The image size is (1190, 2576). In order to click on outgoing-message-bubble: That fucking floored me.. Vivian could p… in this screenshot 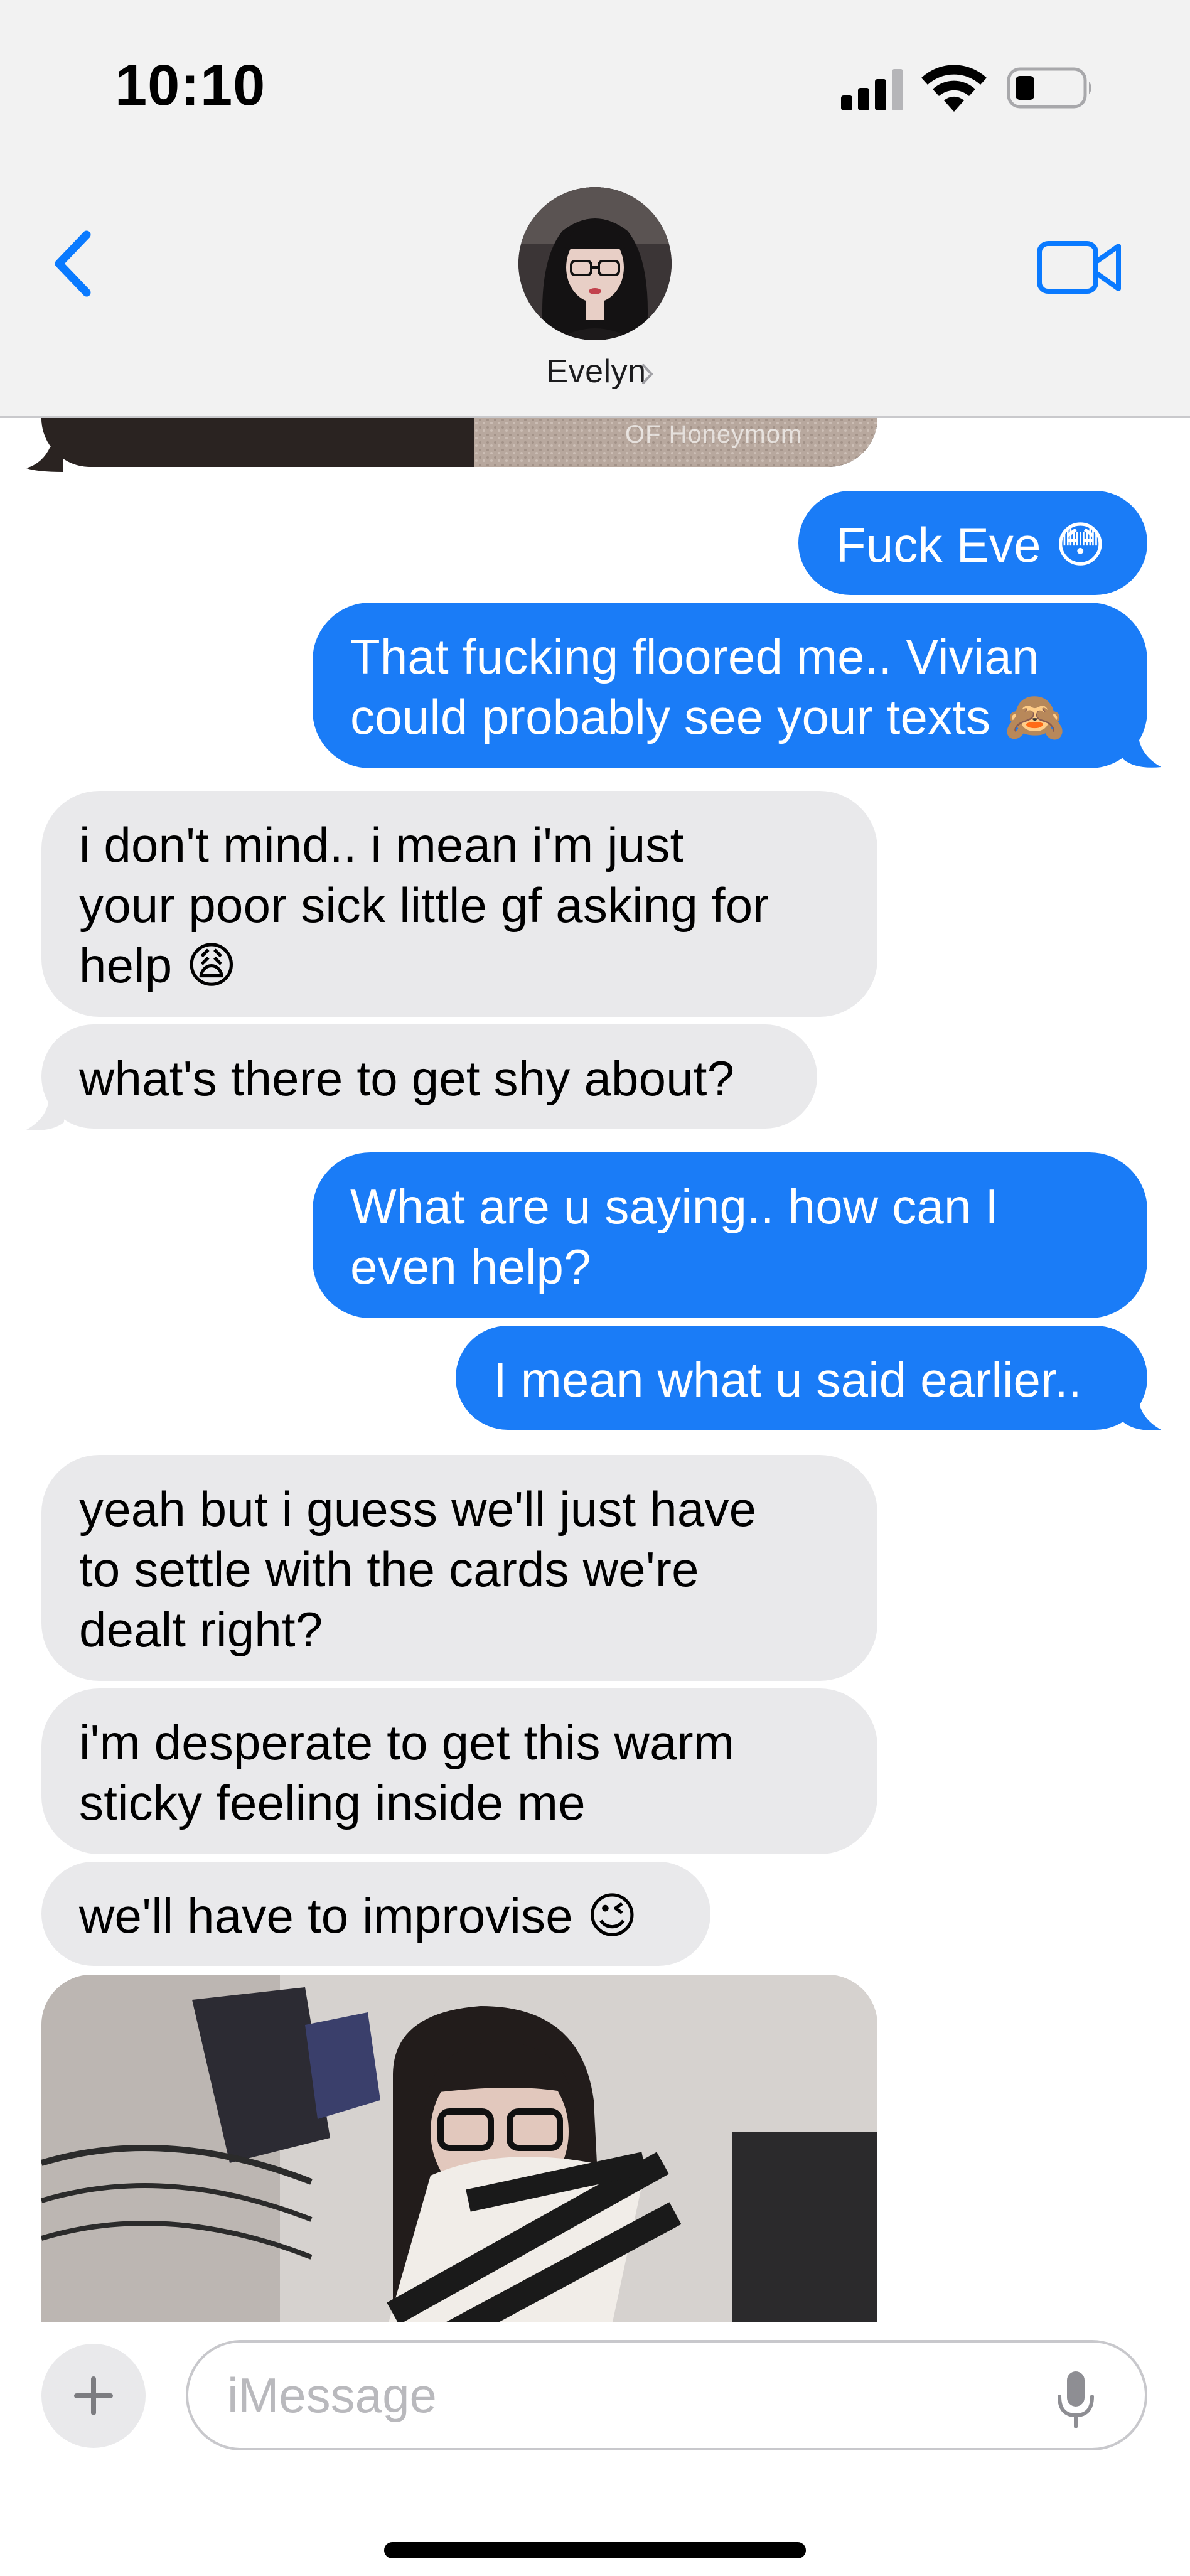, I will do `click(730, 685)`.